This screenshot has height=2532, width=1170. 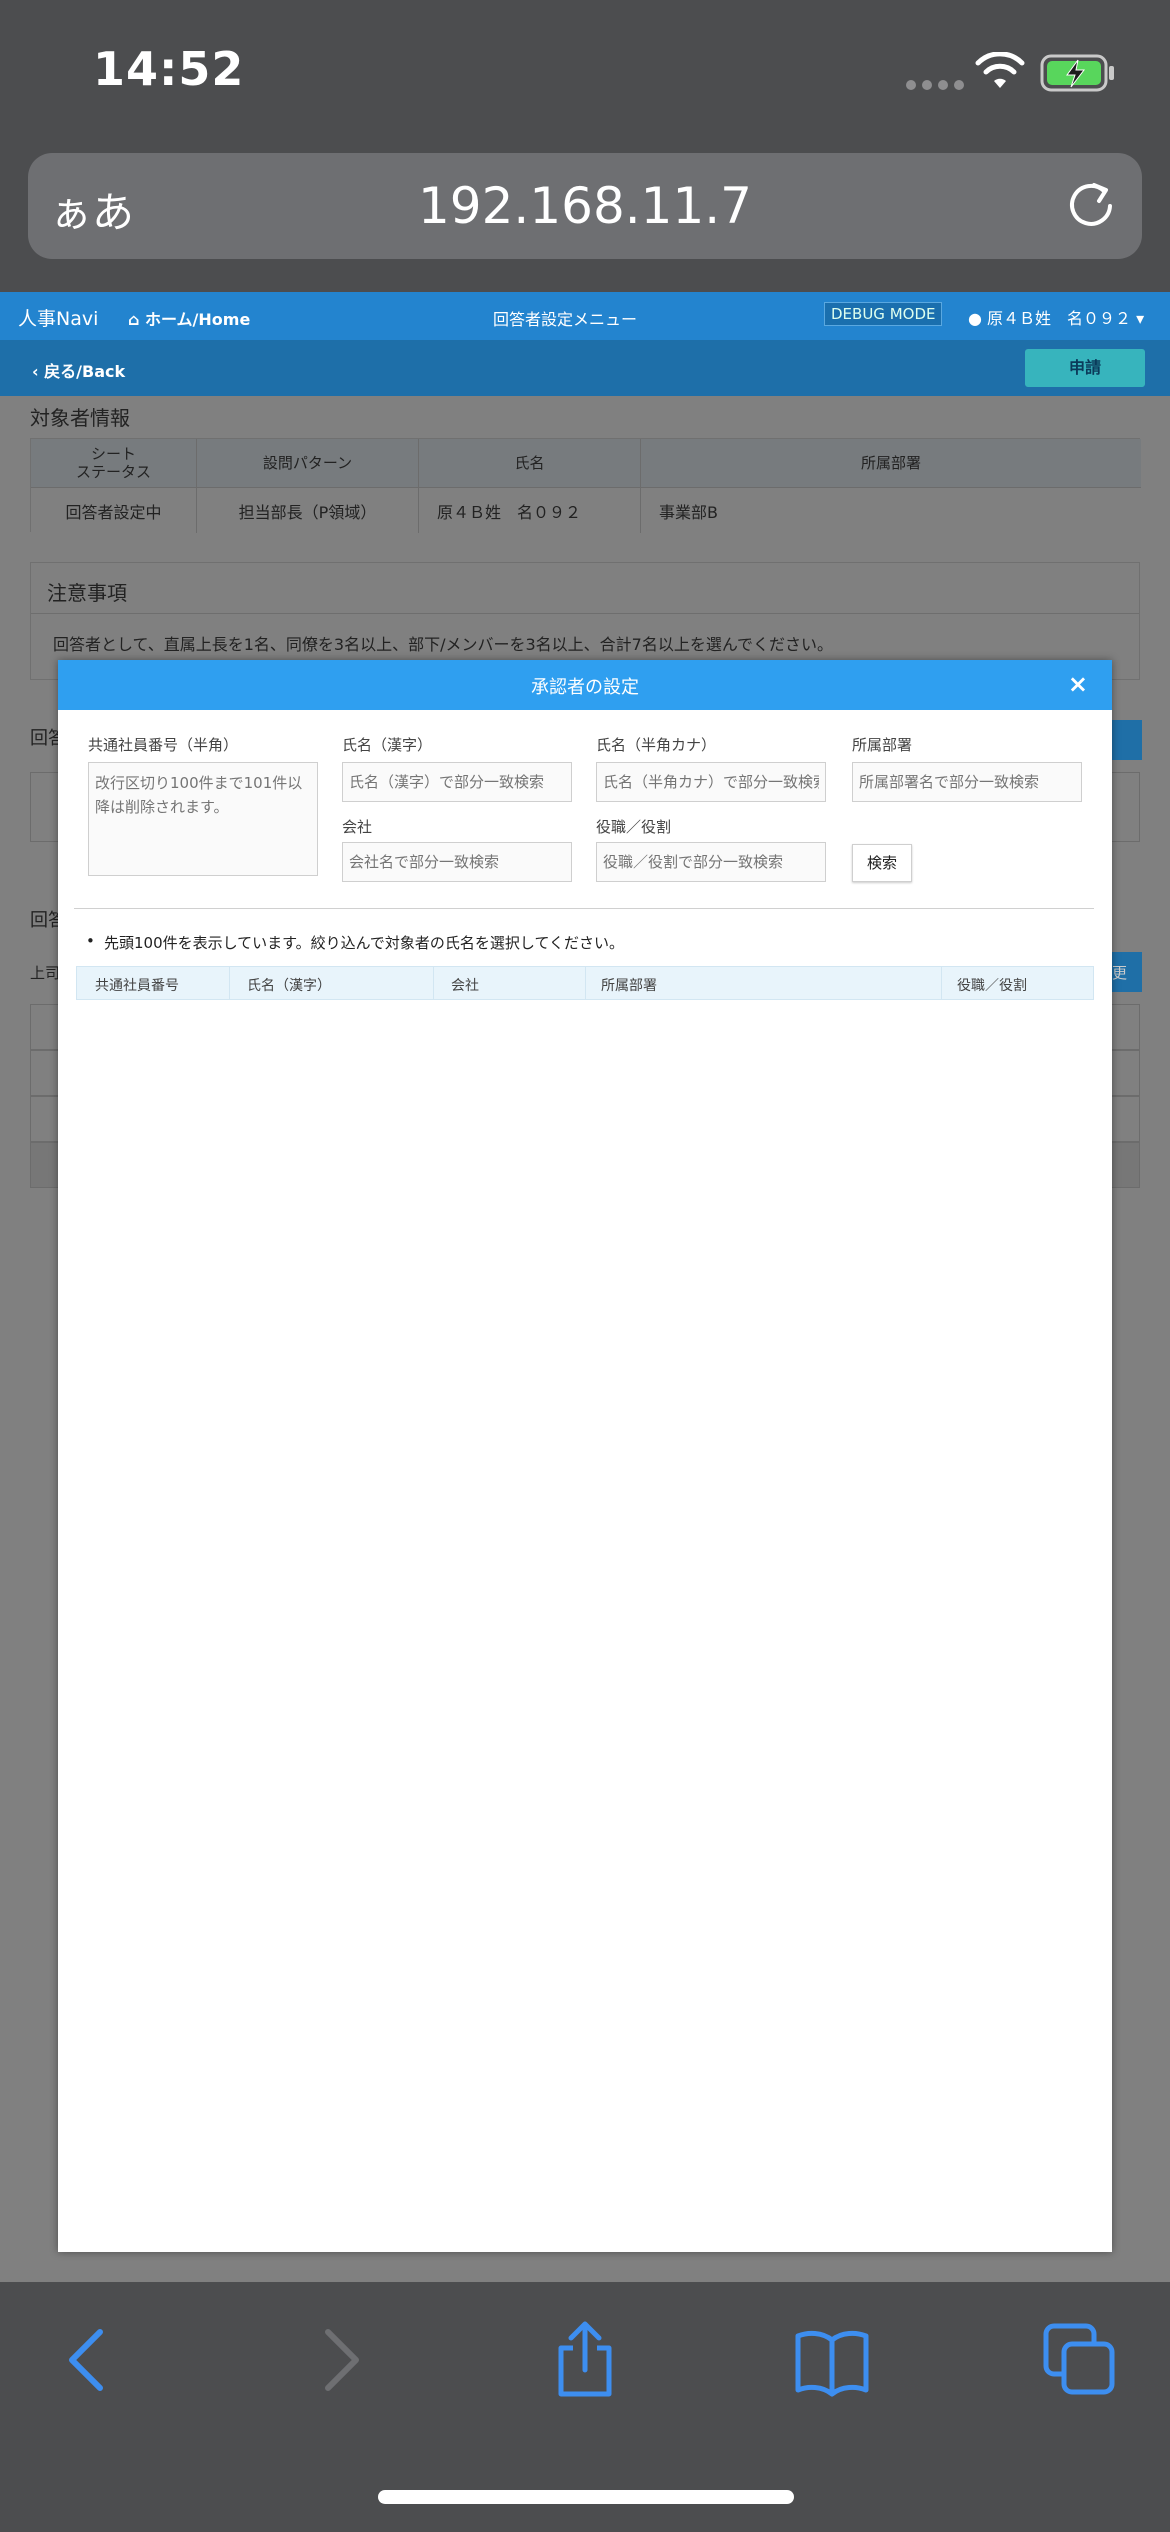 What do you see at coordinates (832, 2360) in the screenshot?
I see `bookmarks-icon` at bounding box center [832, 2360].